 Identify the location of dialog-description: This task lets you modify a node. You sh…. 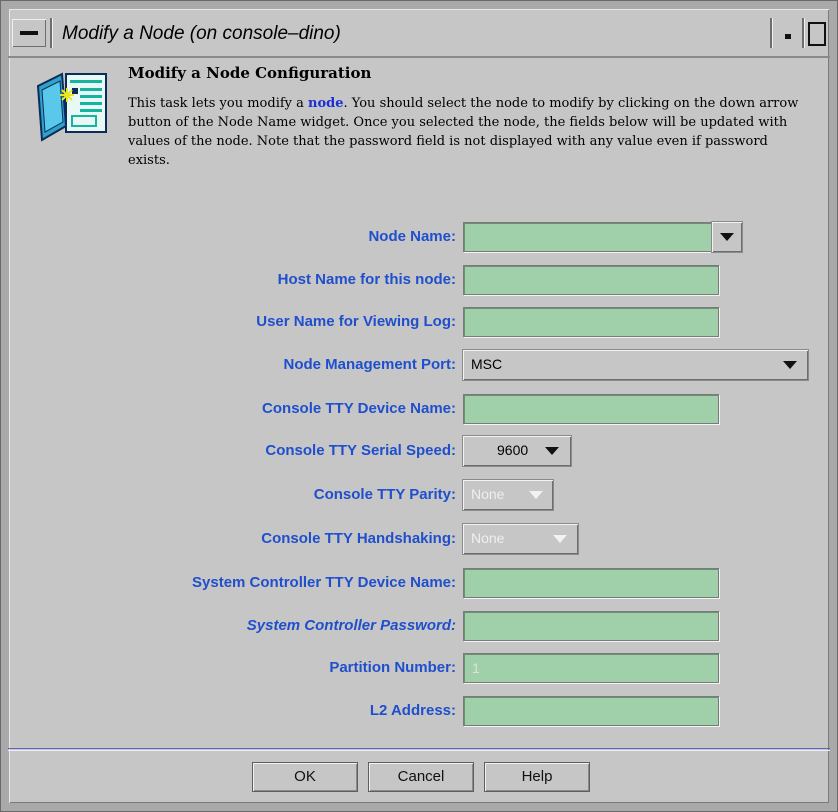
(468, 132).